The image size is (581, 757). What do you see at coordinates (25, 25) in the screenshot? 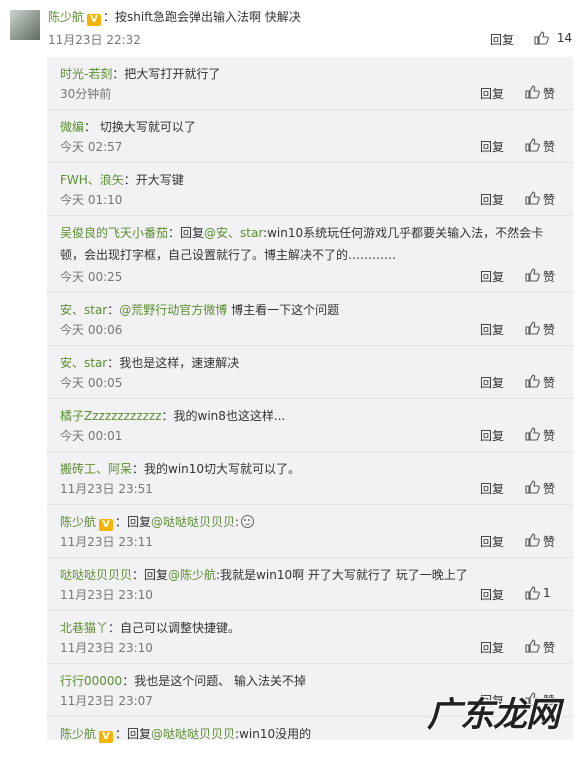
I see `avatar` at bounding box center [25, 25].